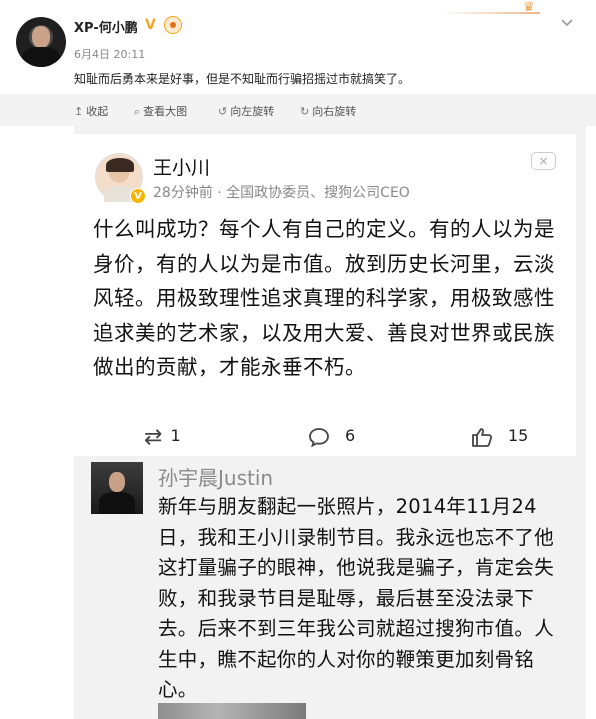 The height and width of the screenshot is (719, 596). I want to click on collapse-button: ↥ 收起, so click(91, 111).